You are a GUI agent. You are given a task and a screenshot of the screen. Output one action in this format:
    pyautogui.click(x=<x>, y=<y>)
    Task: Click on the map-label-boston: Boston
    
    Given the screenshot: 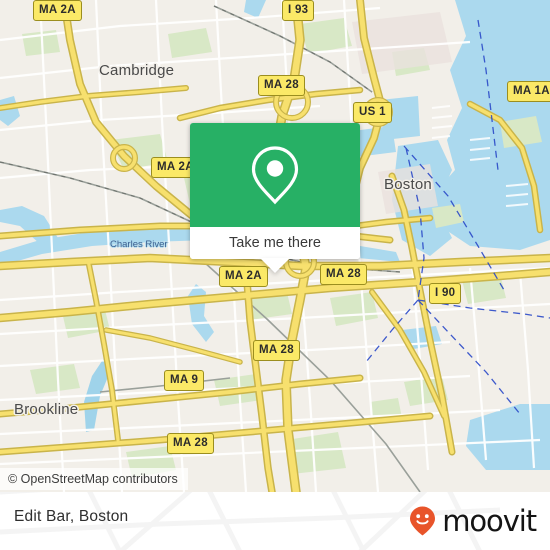 What is the action you would take?
    pyautogui.click(x=408, y=184)
    